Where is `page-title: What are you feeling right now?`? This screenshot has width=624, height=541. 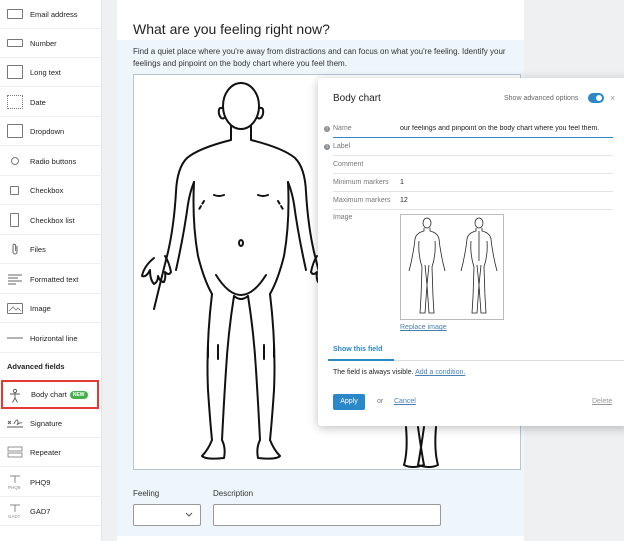 page-title: What are you feeling right now? is located at coordinates (231, 29).